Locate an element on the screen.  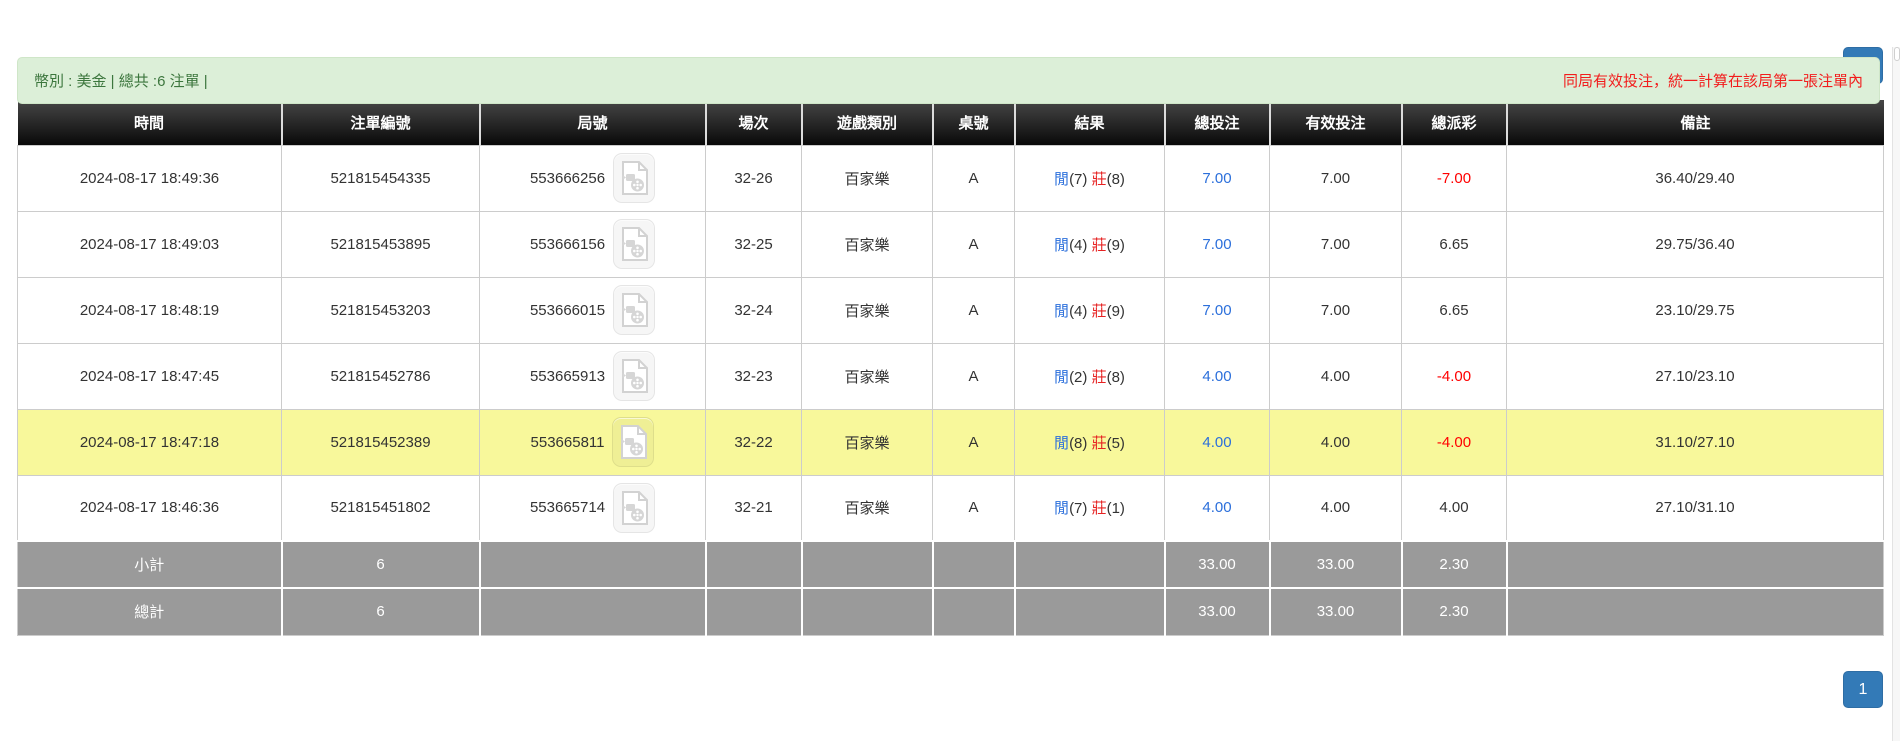
pagination-bottom: 1 is located at coordinates (950, 689).